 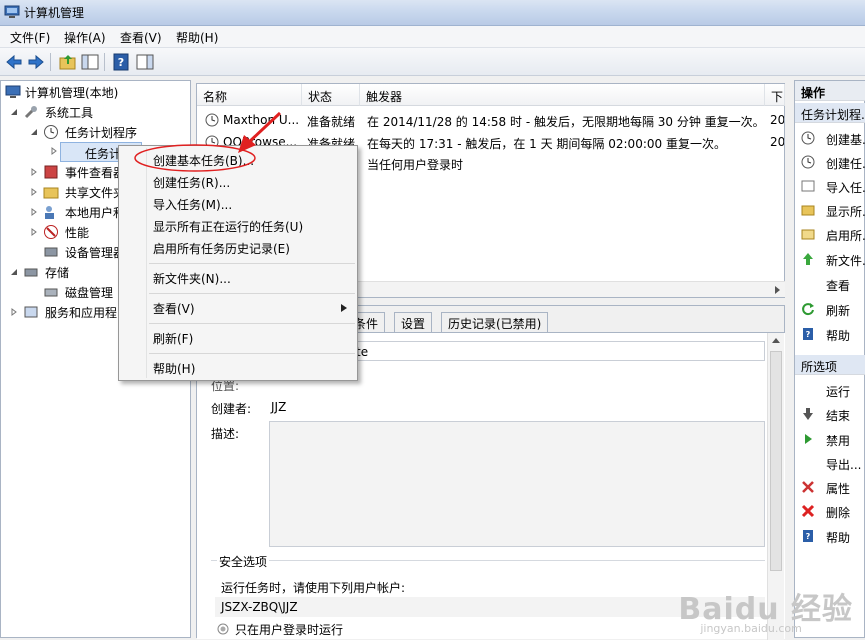 I want to click on menu-item-enable-history: 启用所有任务历史记录(E), so click(x=221, y=248).